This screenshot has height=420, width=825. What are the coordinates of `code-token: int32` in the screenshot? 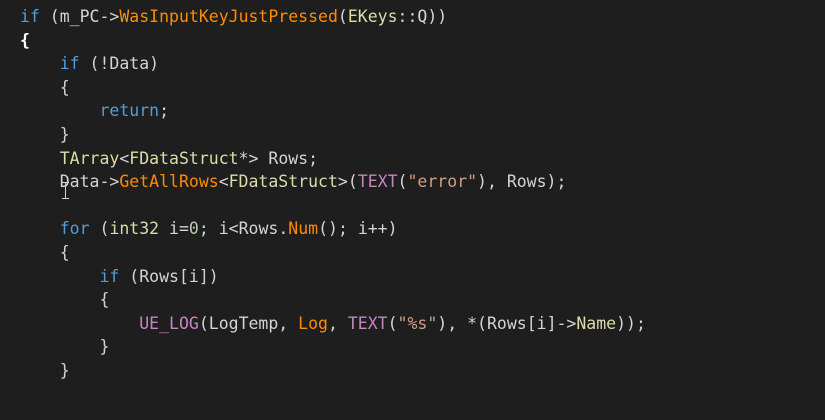 It's located at (134, 229).